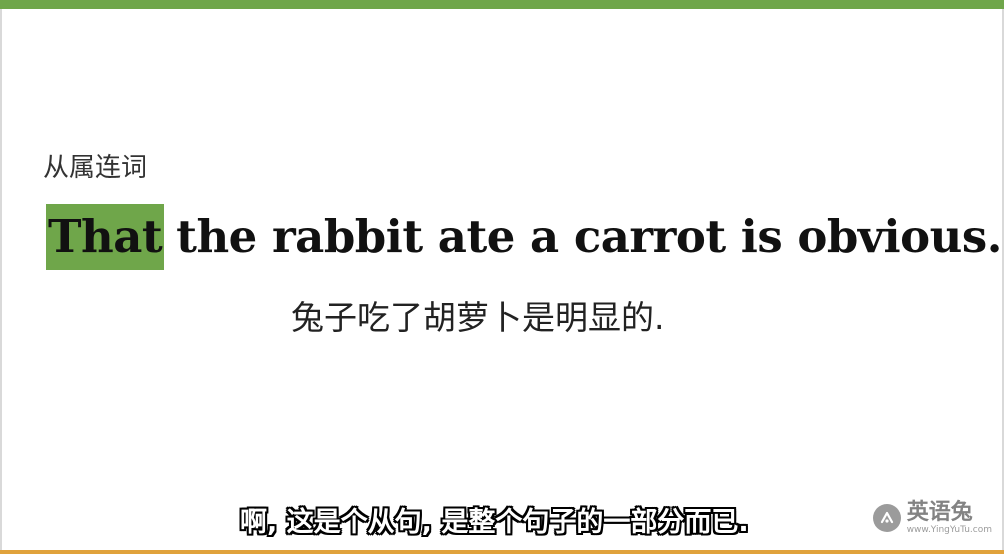 This screenshot has height=554, width=1004. Describe the element at coordinates (589, 236) in the screenshot. I see `sentence-remainder: the rabbit ate a carrot is obvious.` at that location.